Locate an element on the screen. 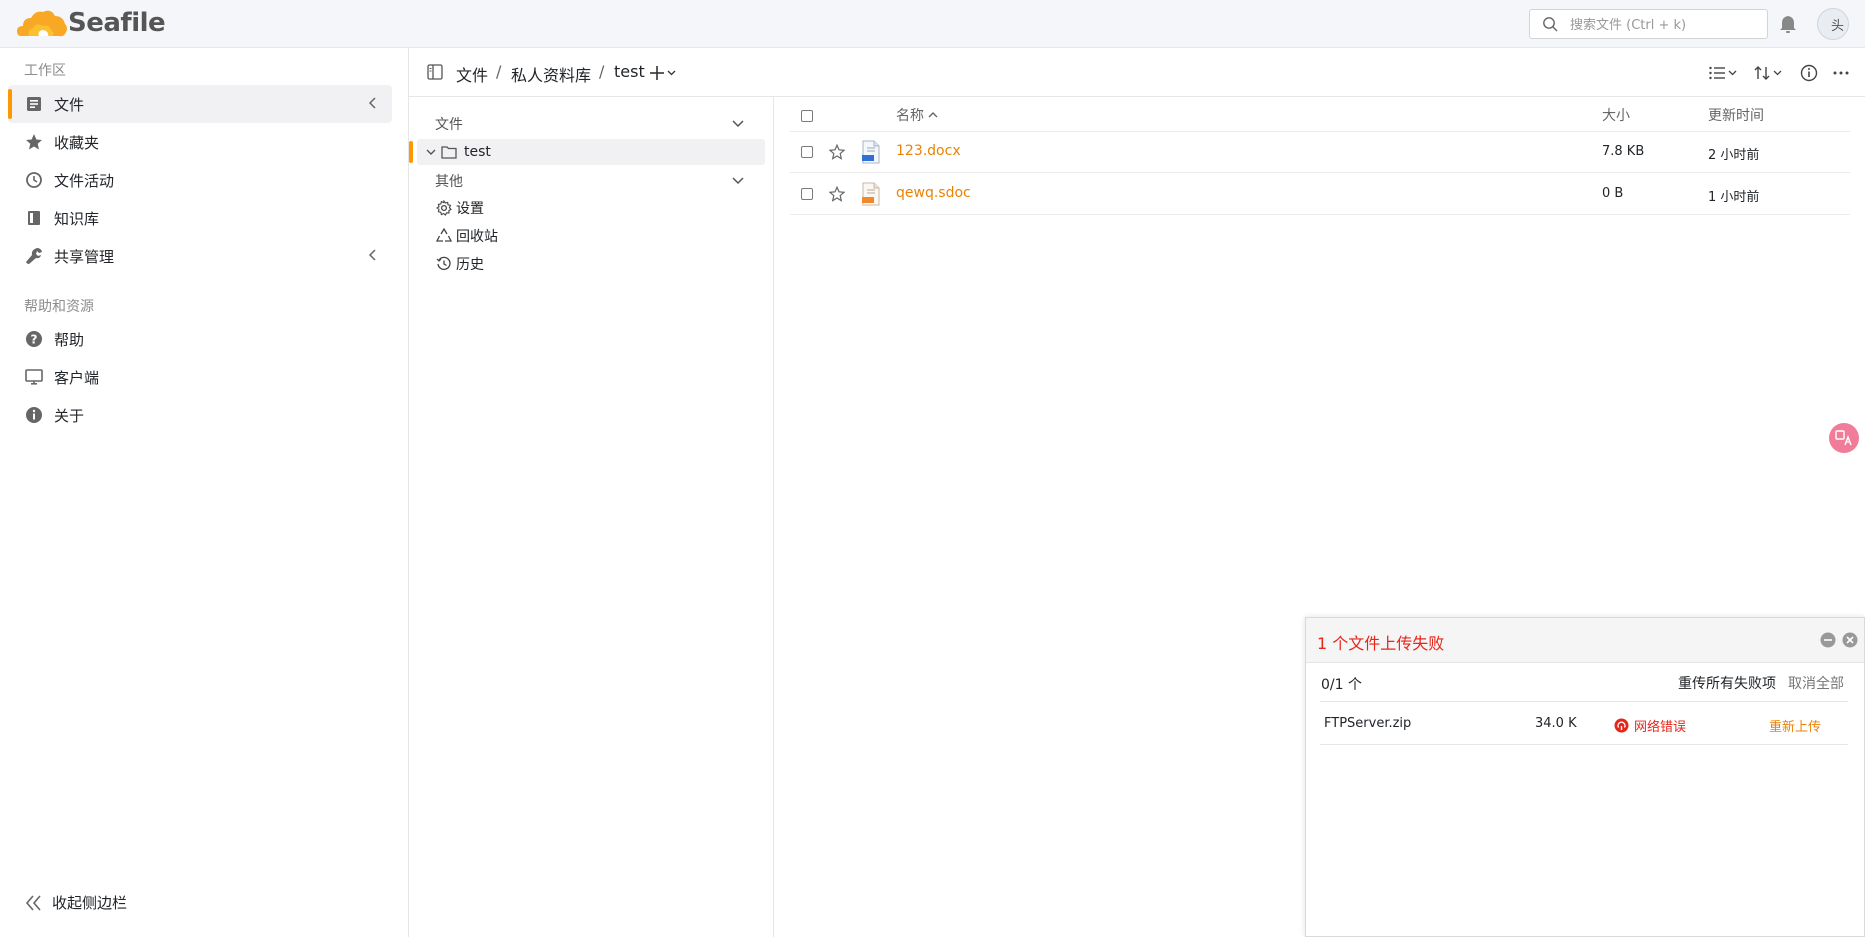 Image resolution: width=1865 pixels, height=937 pixels. file-doc-icon is located at coordinates (34, 104).